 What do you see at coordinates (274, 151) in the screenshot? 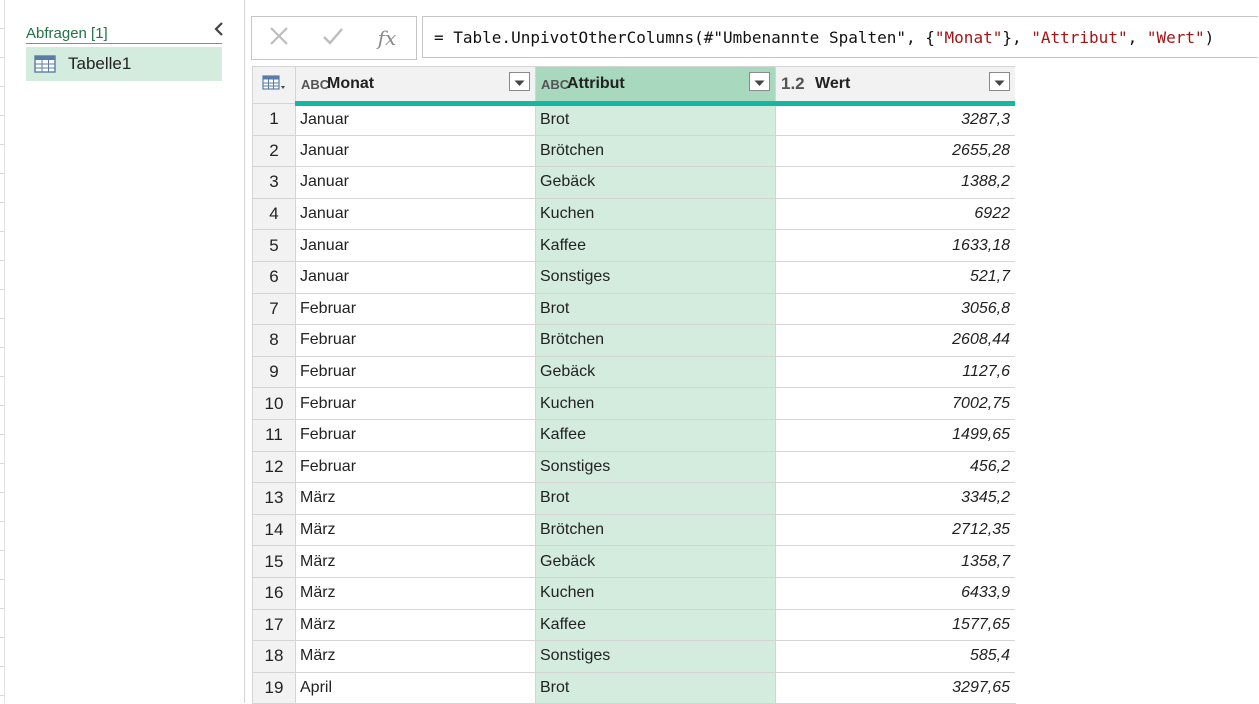
I see `row-number: 2` at bounding box center [274, 151].